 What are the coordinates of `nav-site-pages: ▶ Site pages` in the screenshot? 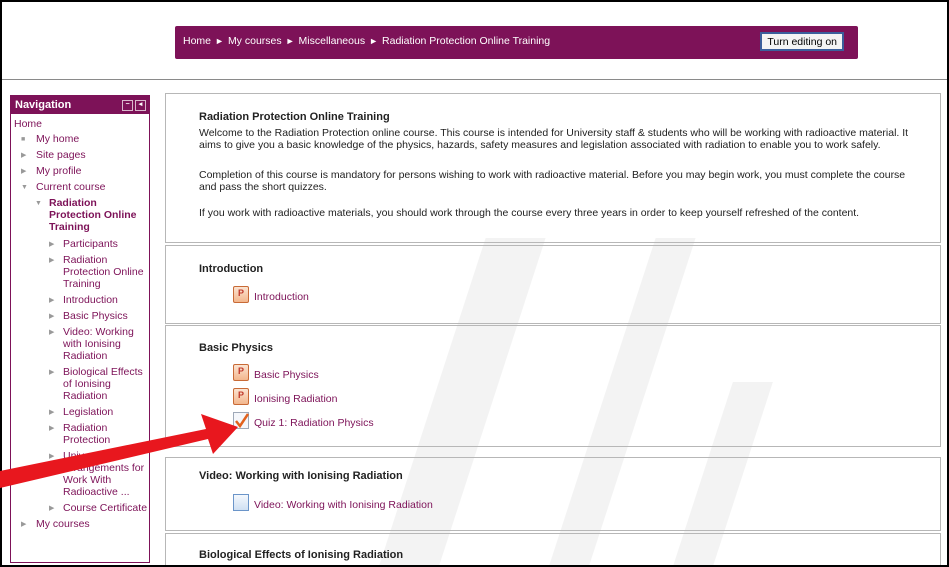 It's located at (80, 155).